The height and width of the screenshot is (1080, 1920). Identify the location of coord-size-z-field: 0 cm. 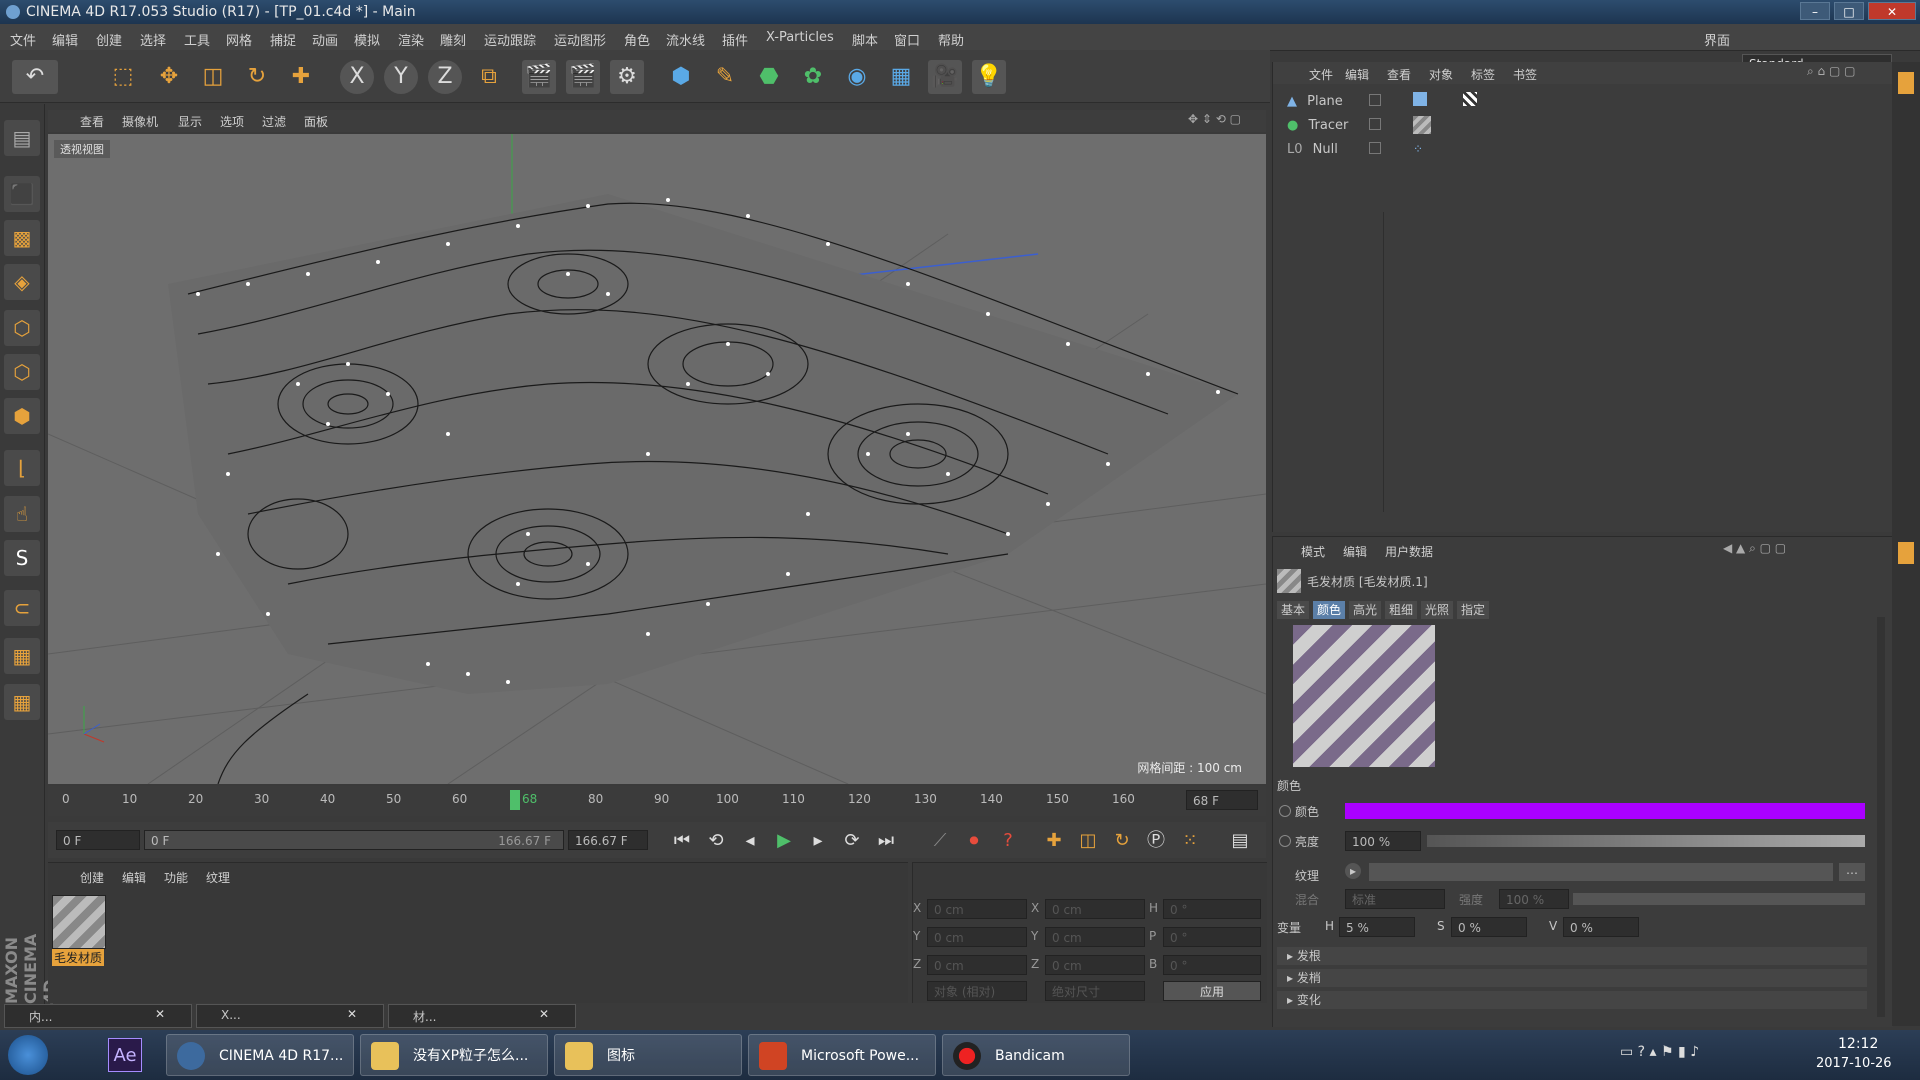
(1095, 965).